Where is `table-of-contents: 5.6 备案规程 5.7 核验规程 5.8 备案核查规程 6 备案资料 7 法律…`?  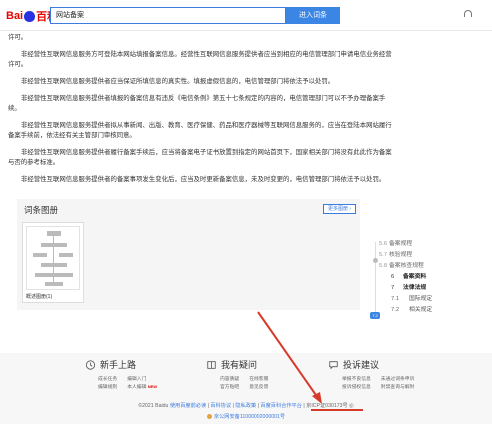
table-of-contents: 5.6 备案规程 5.7 核验规程 5.8 备案核查规程 6 备案资料 7 法律… is located at coordinates (430, 277).